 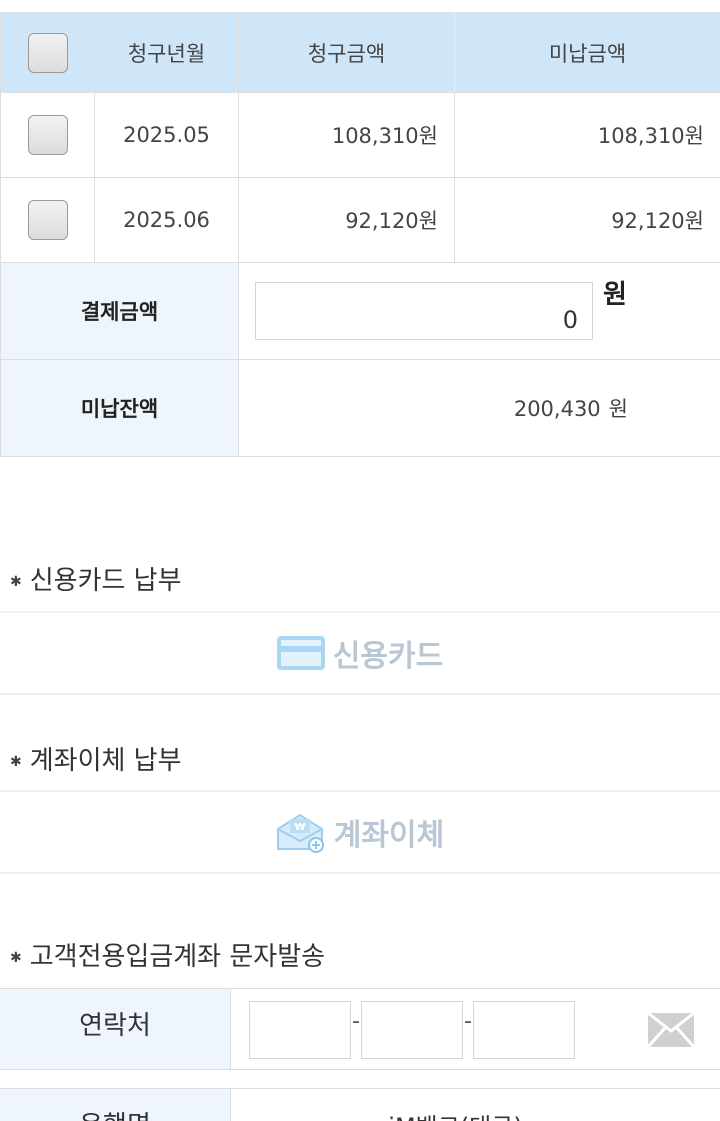 I want to click on payment-amount-cell: 0원, so click(x=479, y=311).